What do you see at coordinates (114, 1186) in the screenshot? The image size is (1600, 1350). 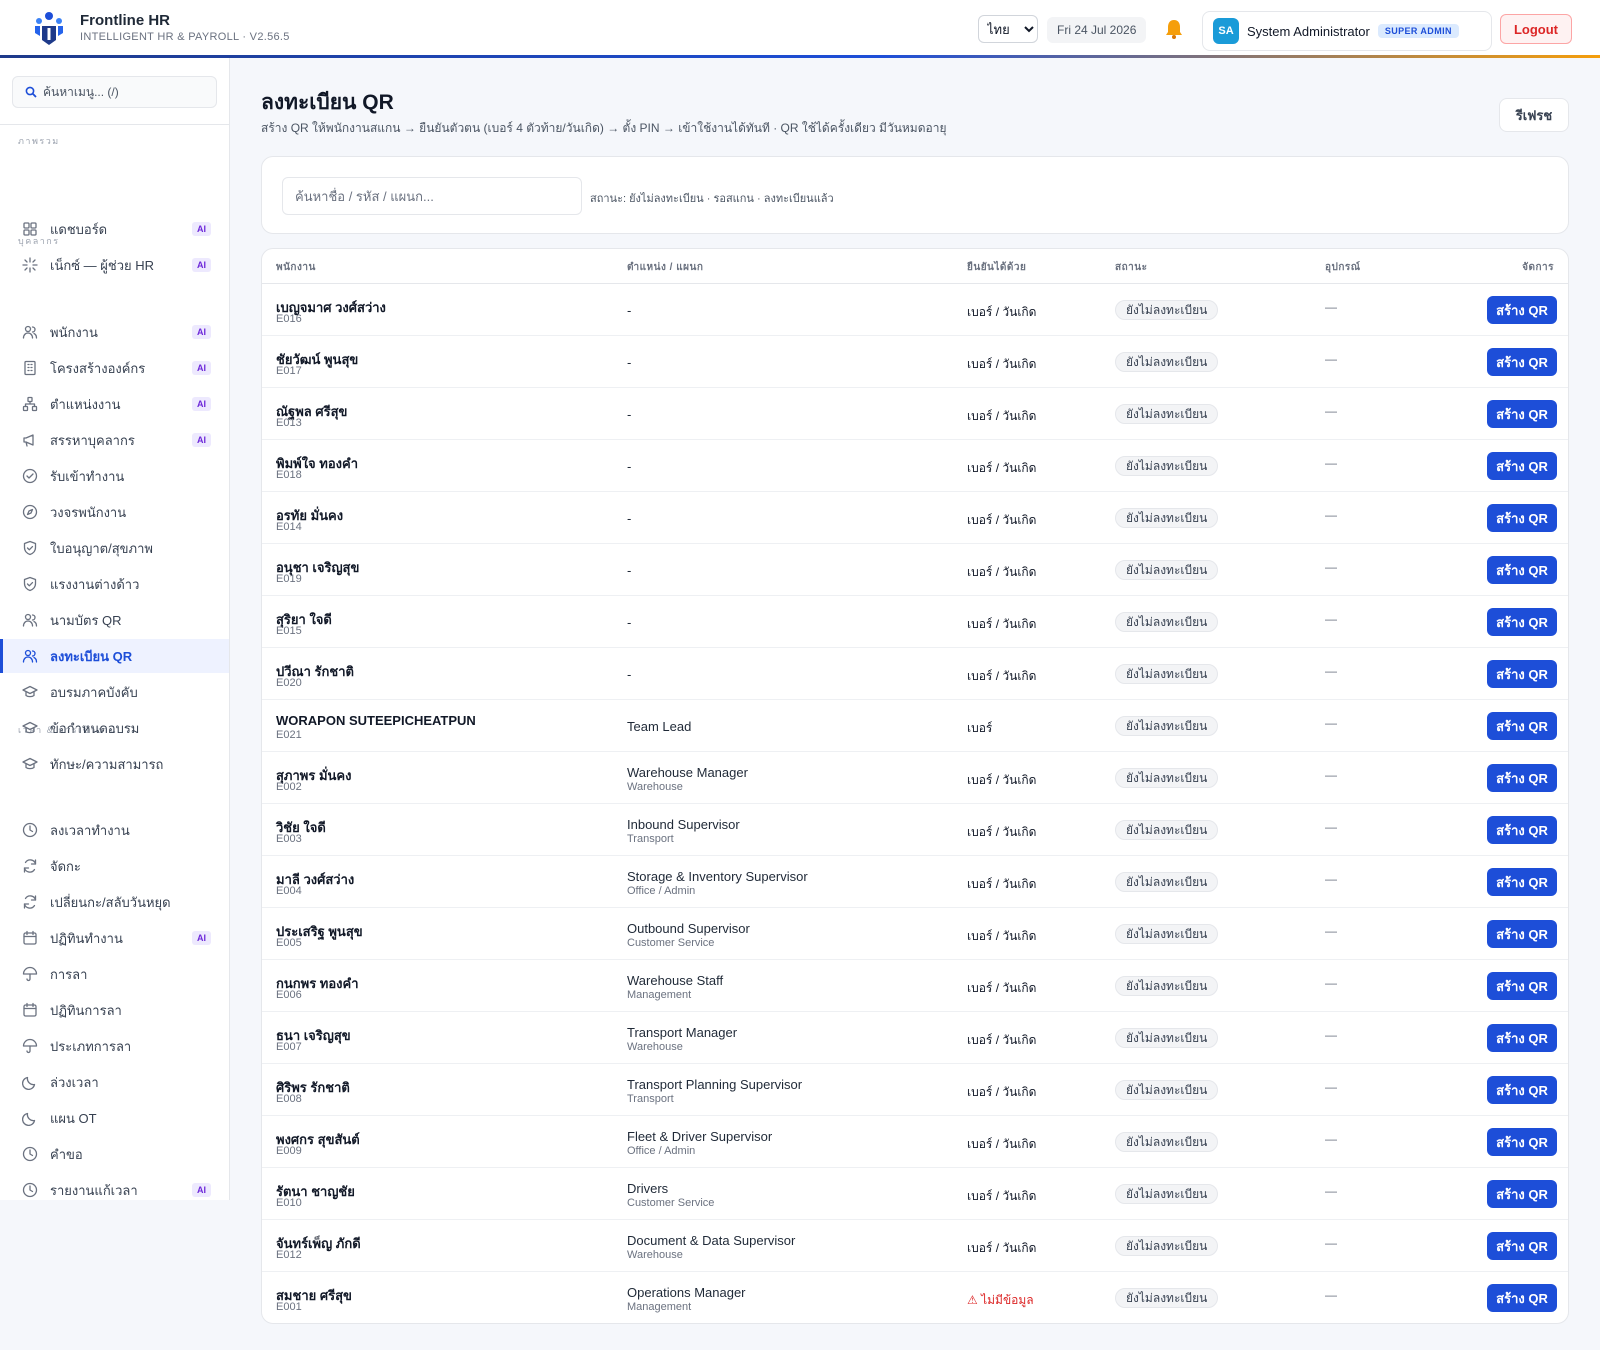 I see `sidebar-item: รายงานแก้เวลา AI` at bounding box center [114, 1186].